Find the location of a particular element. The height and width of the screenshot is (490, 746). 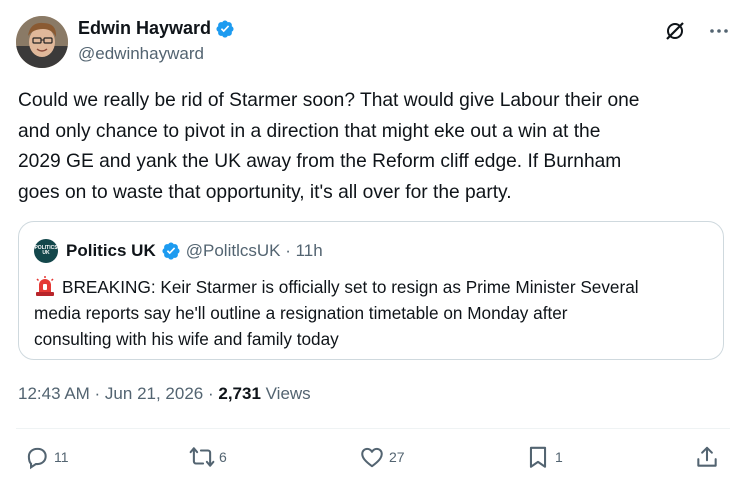

views-label: Views is located at coordinates (285, 393).